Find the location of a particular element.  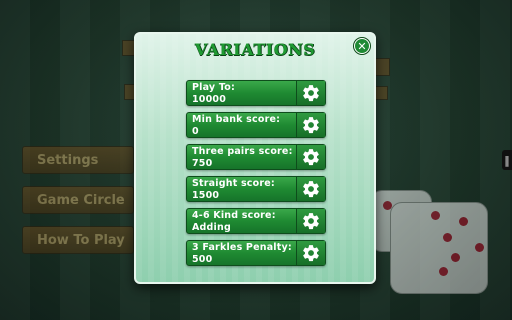

setting-value: 1500 is located at coordinates (206, 195).